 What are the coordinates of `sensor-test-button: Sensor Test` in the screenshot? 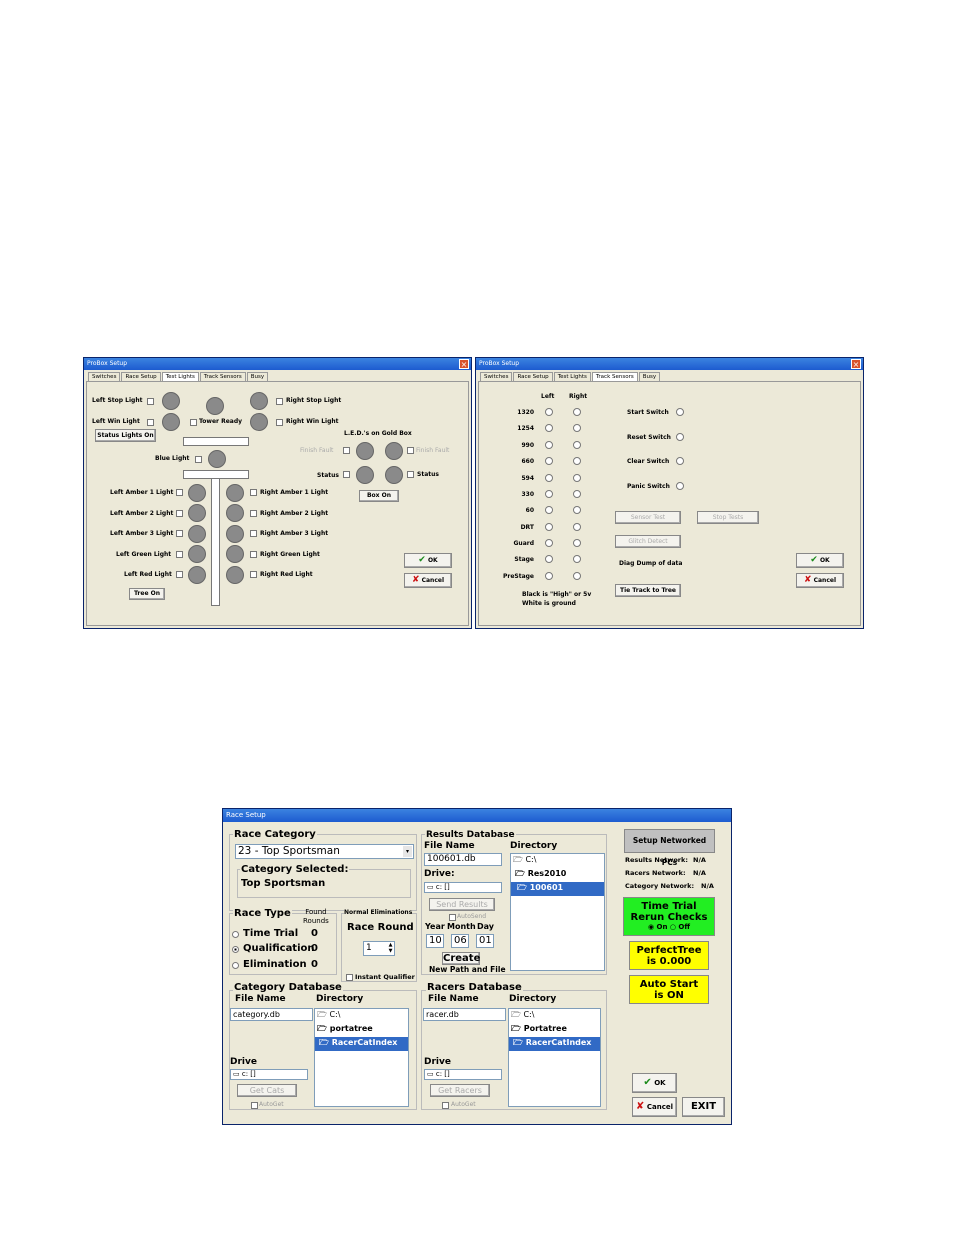 It's located at (648, 517).